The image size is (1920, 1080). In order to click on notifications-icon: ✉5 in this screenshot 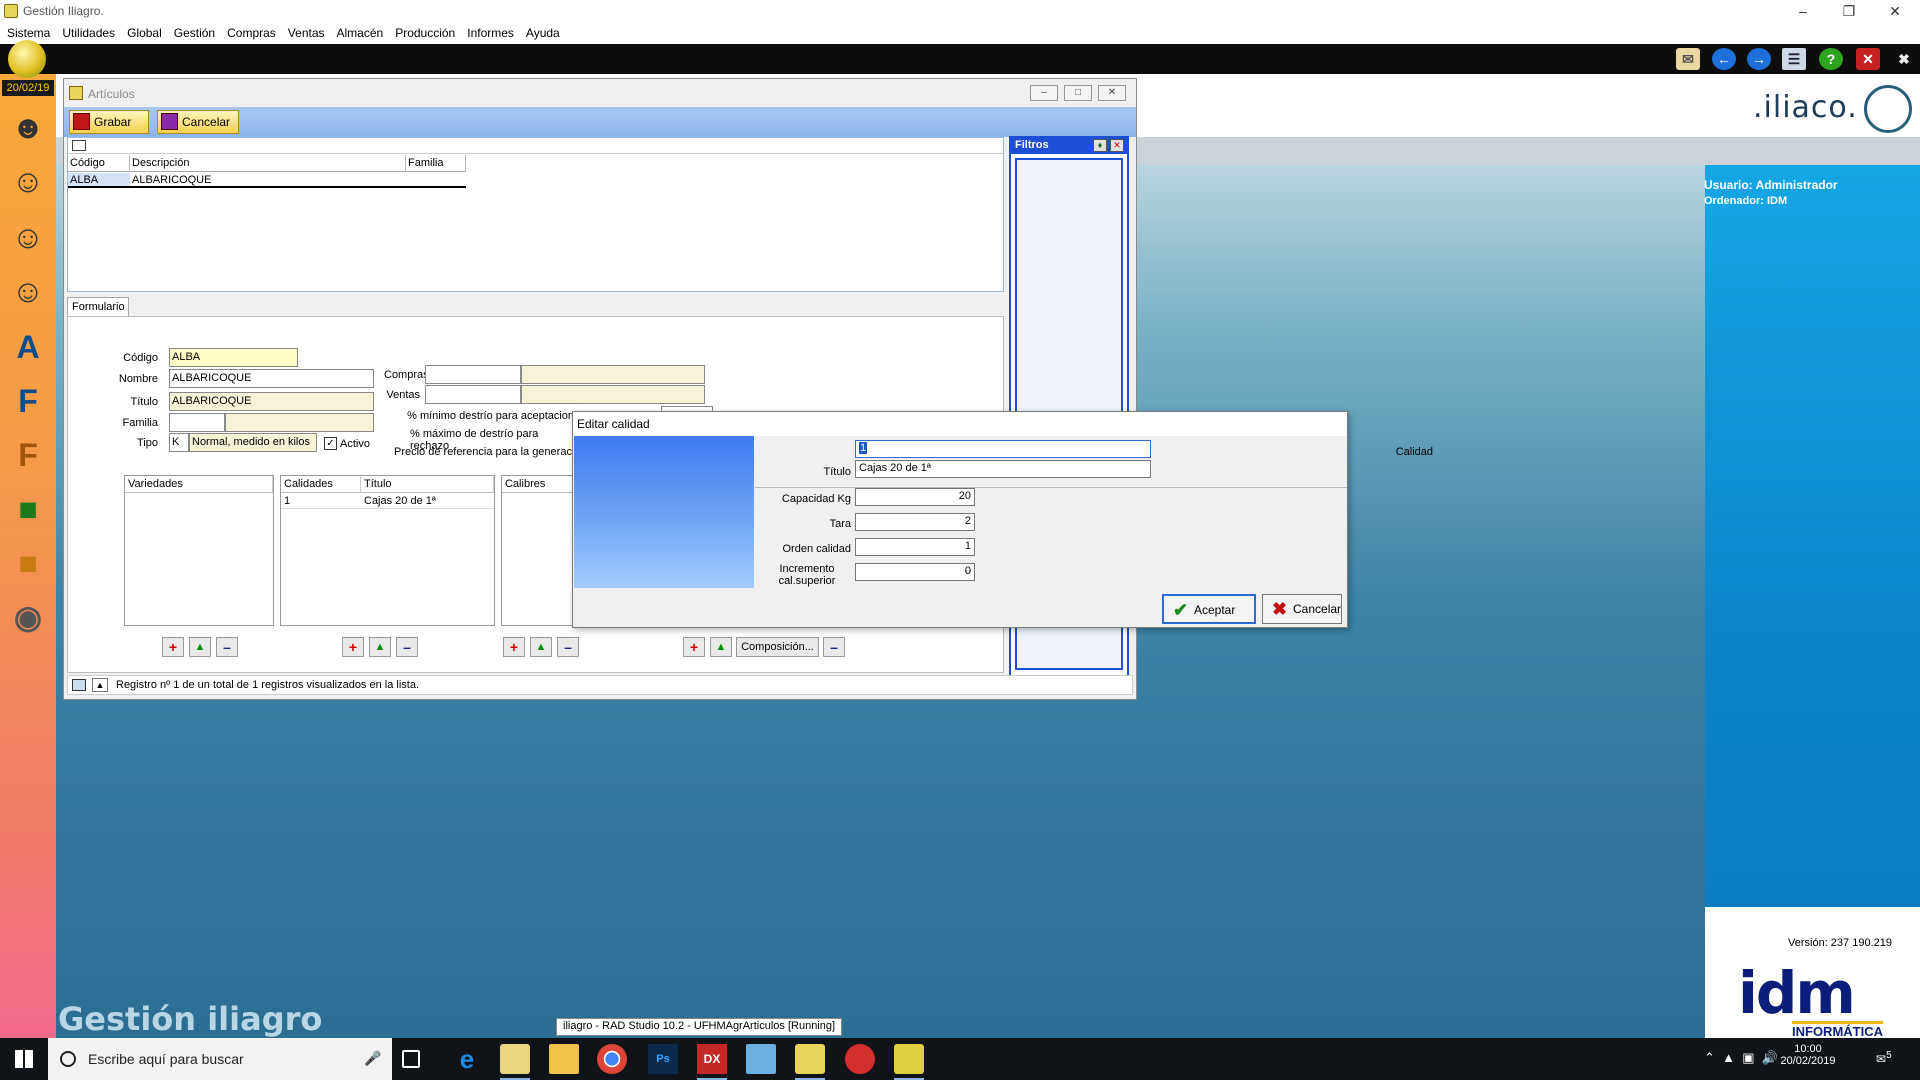, I will do `click(1886, 1059)`.